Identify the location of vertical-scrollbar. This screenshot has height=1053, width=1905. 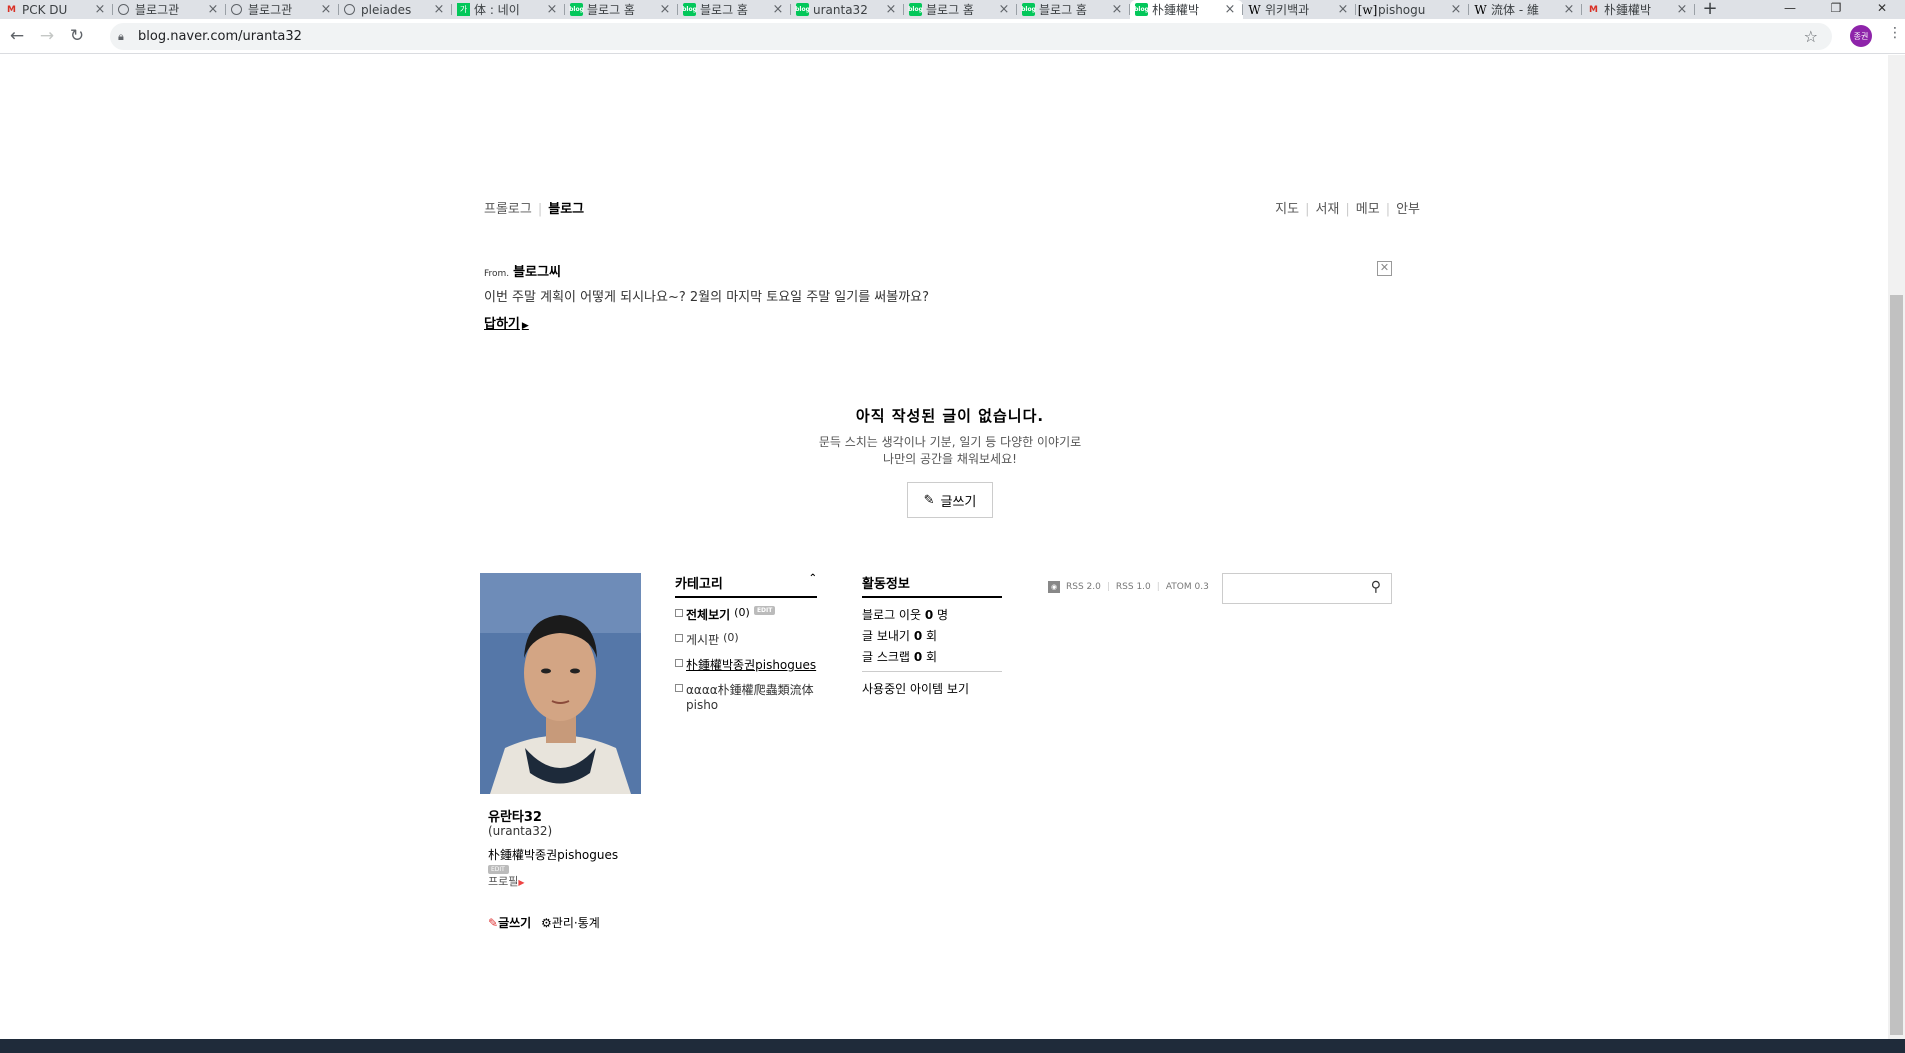
(1896, 547).